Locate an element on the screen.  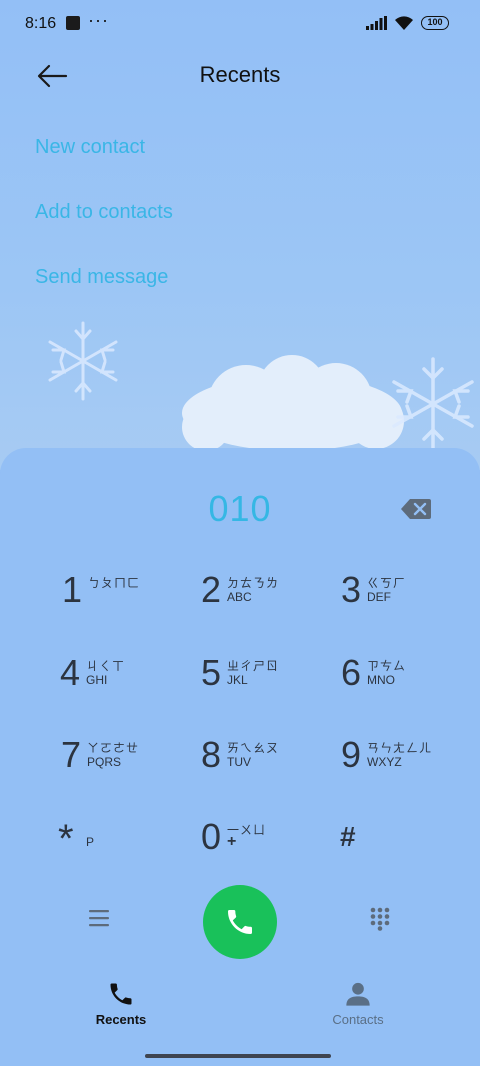
key-digit: 9 is located at coordinates (351, 754).